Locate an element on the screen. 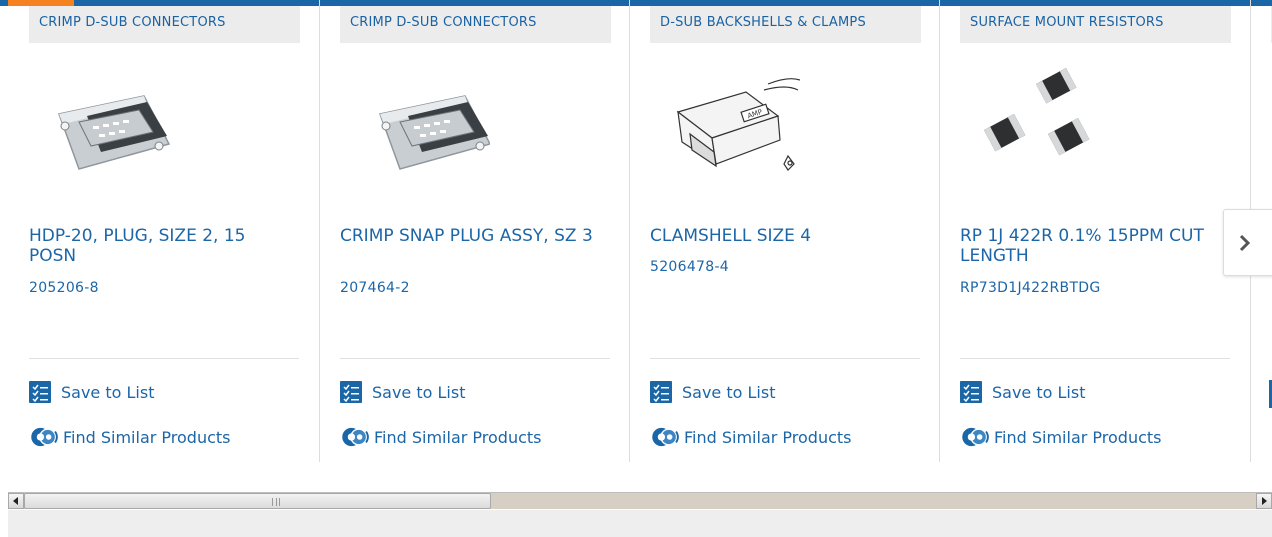 This screenshot has width=1272, height=537. scroll-left-button is located at coordinates (16, 501).